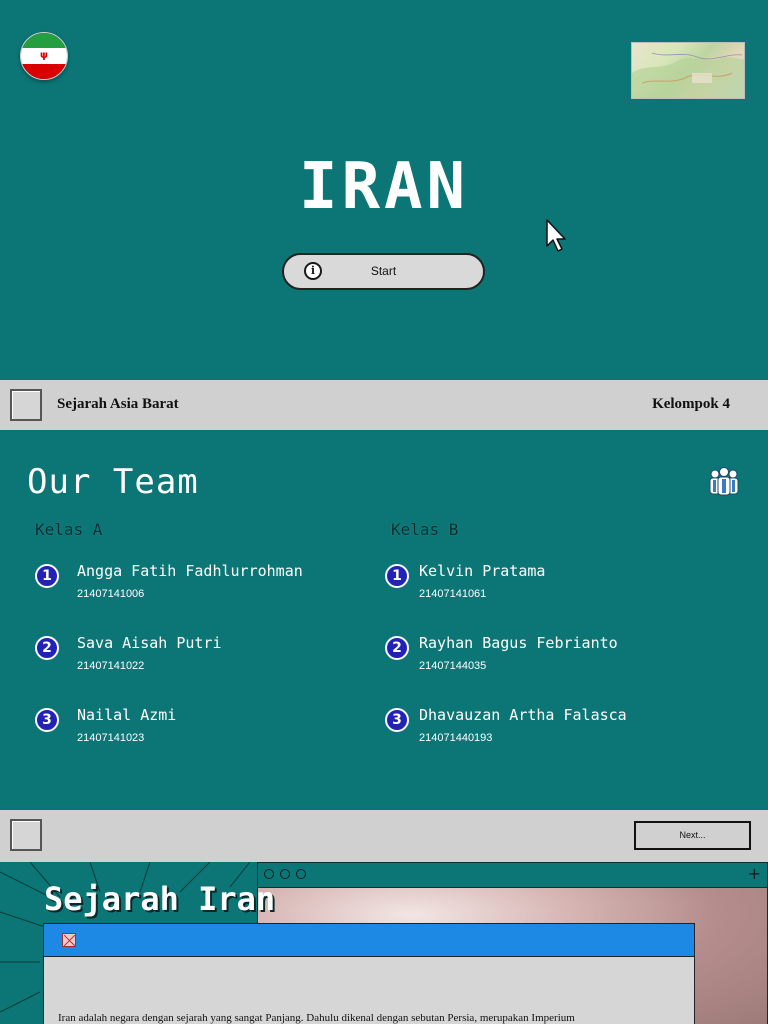  Describe the element at coordinates (69, 940) in the screenshot. I see `close-icon` at that location.